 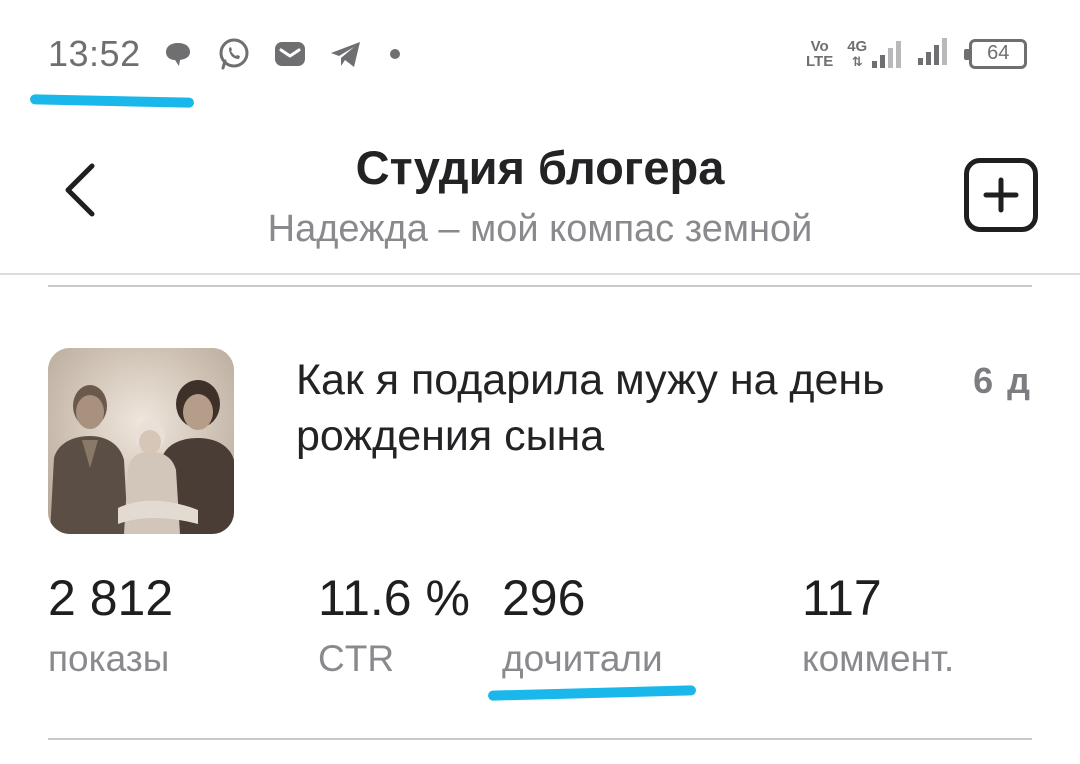 What do you see at coordinates (582, 658) in the screenshot?
I see `stat-label: дочитали` at bounding box center [582, 658].